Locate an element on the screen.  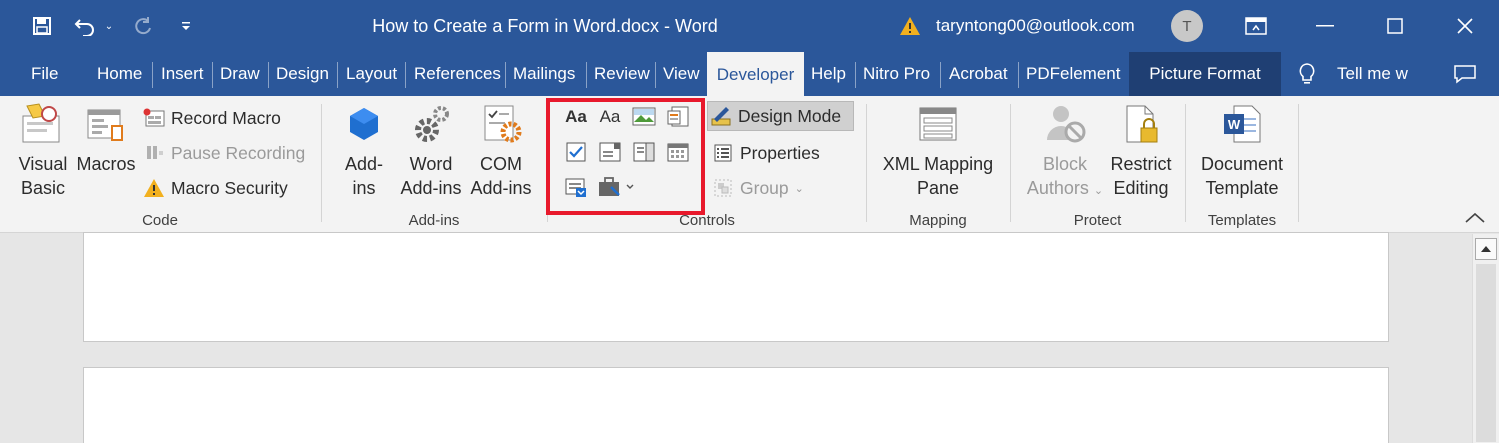
minimize-icon is located at coordinates (1325, 26).